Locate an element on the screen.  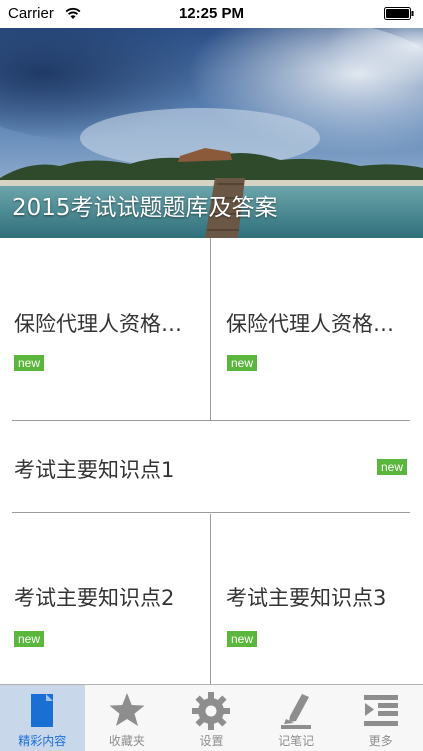
card-title: 考试主要知识点1 is located at coordinates (94, 470).